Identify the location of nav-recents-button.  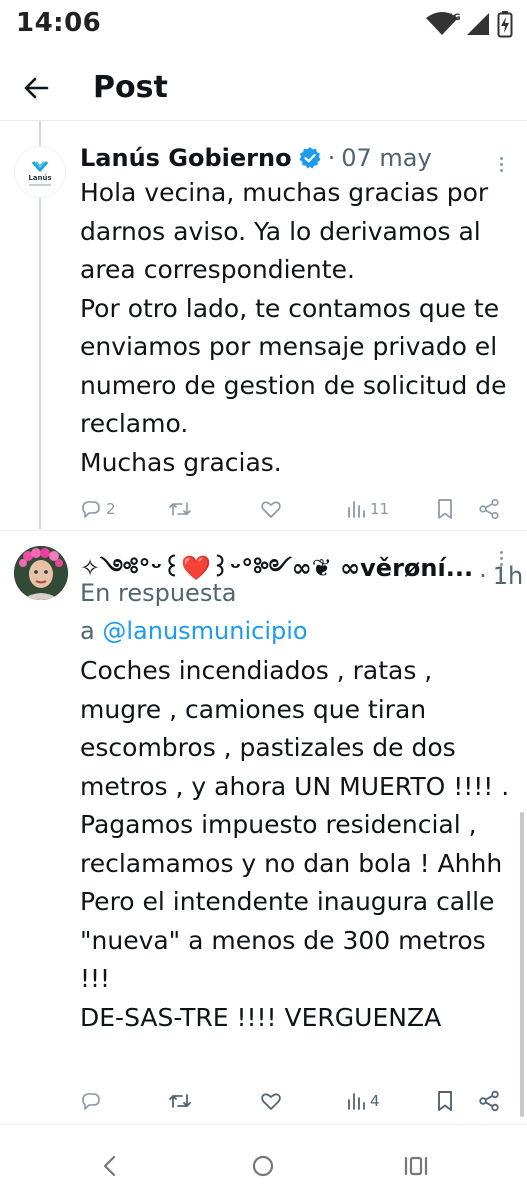
(416, 1166).